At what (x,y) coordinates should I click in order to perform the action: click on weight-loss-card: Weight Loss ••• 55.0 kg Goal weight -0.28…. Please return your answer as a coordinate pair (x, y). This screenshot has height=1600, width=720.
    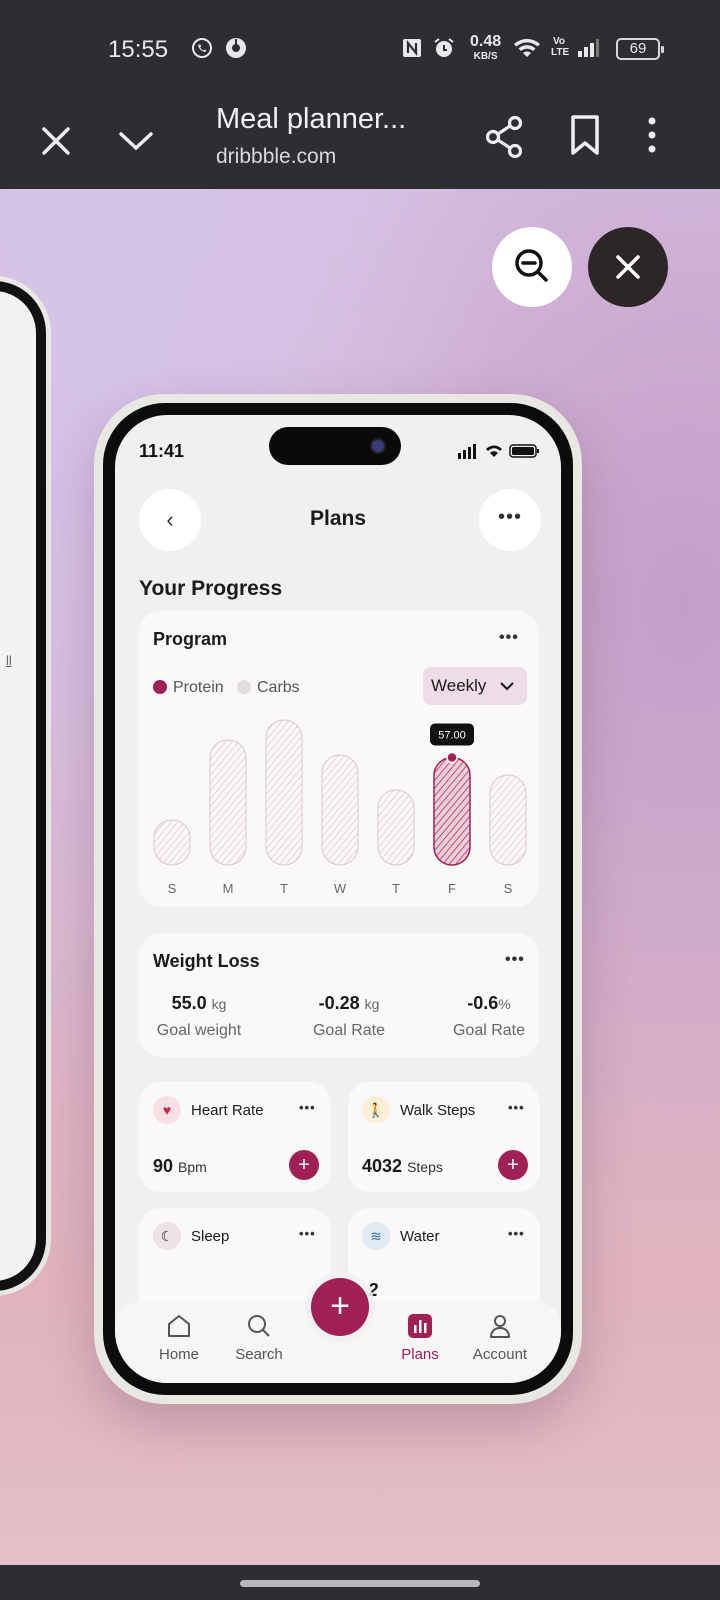
    Looking at the image, I should click on (339, 995).